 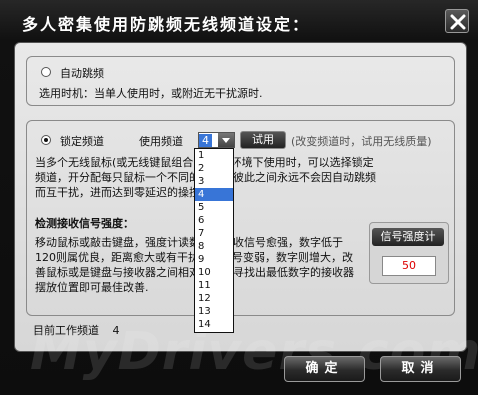 I want to click on close-icon, so click(x=458, y=22).